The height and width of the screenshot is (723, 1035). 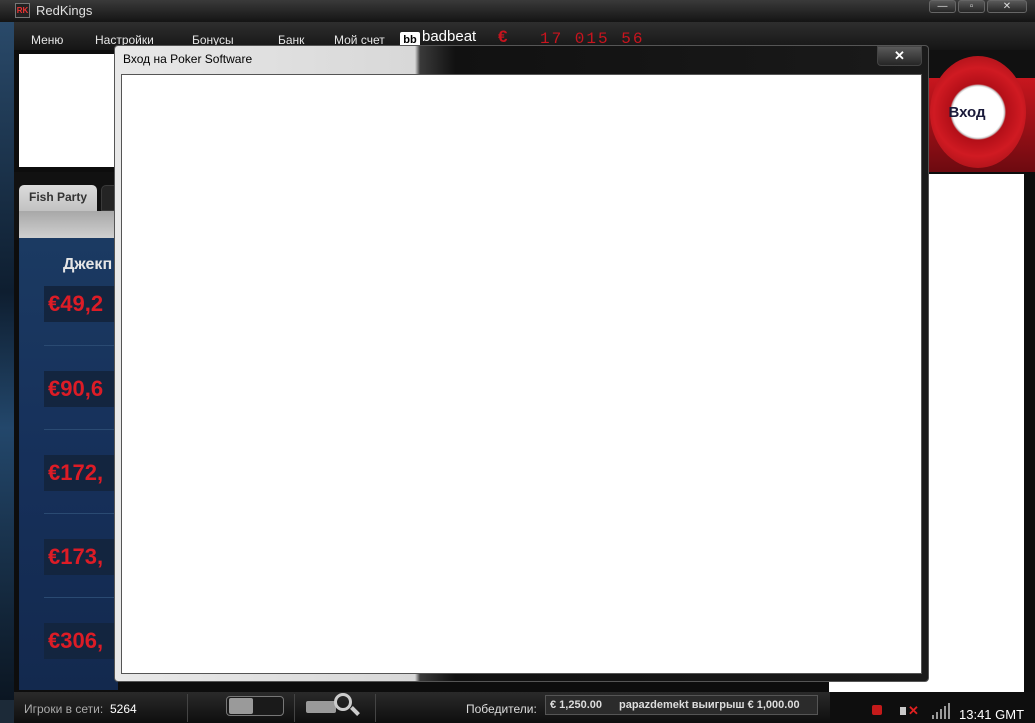 What do you see at coordinates (22, 10) in the screenshot?
I see `app-logo-icon: RK` at bounding box center [22, 10].